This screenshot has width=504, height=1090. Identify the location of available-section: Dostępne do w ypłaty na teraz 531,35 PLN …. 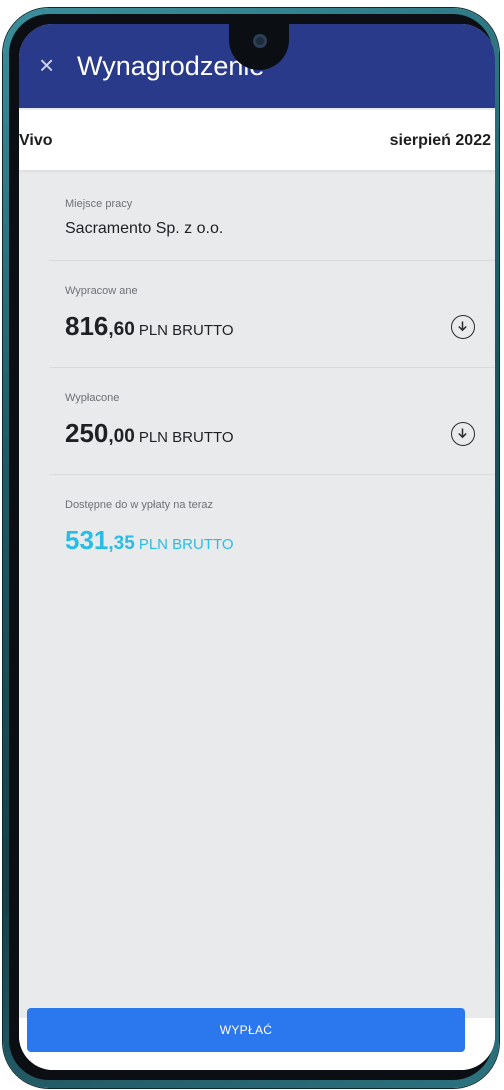
(272, 525).